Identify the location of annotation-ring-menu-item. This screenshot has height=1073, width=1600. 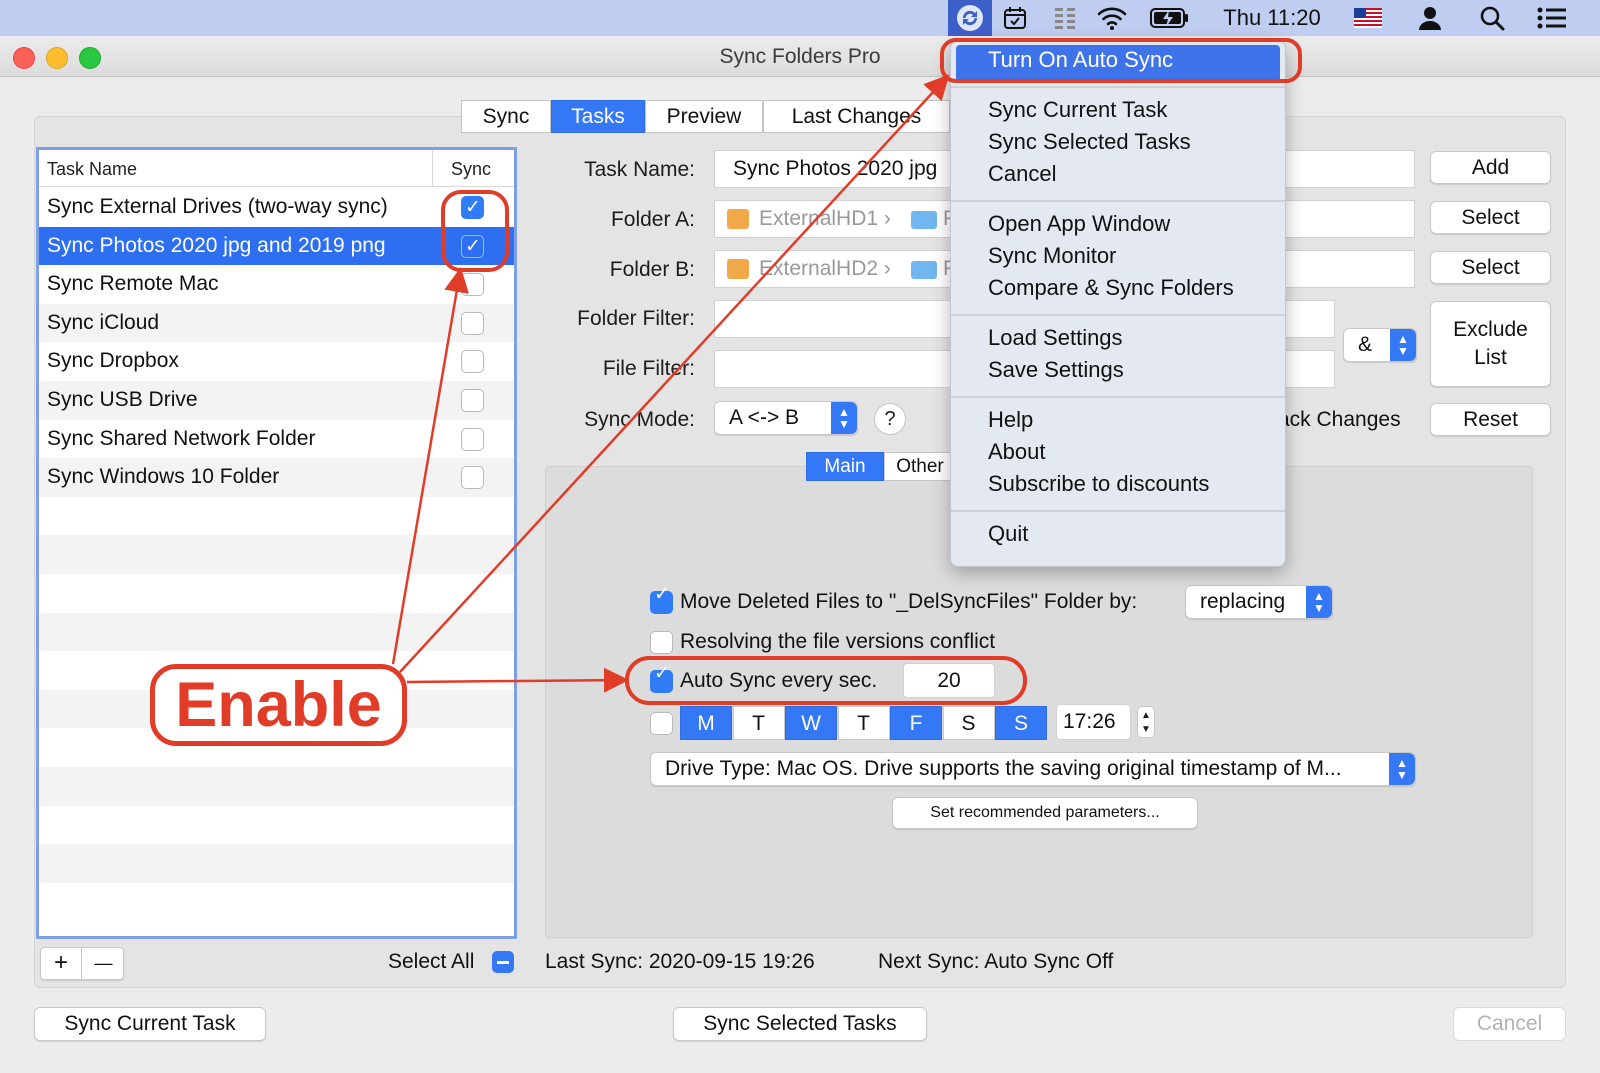
(1121, 60).